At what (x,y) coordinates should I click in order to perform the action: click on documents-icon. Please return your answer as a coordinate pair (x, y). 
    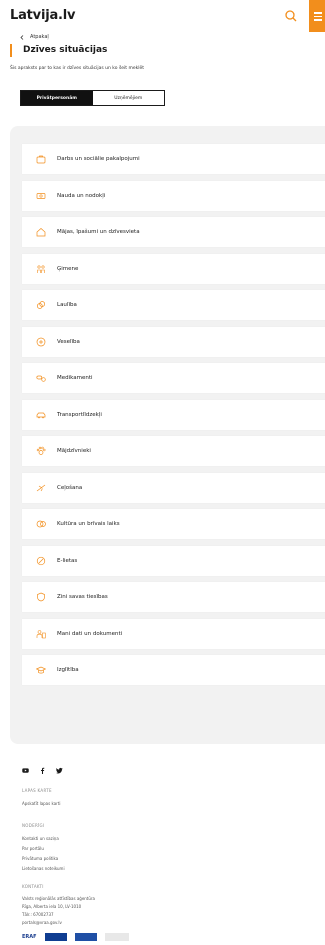
    Looking at the image, I should click on (41, 633).